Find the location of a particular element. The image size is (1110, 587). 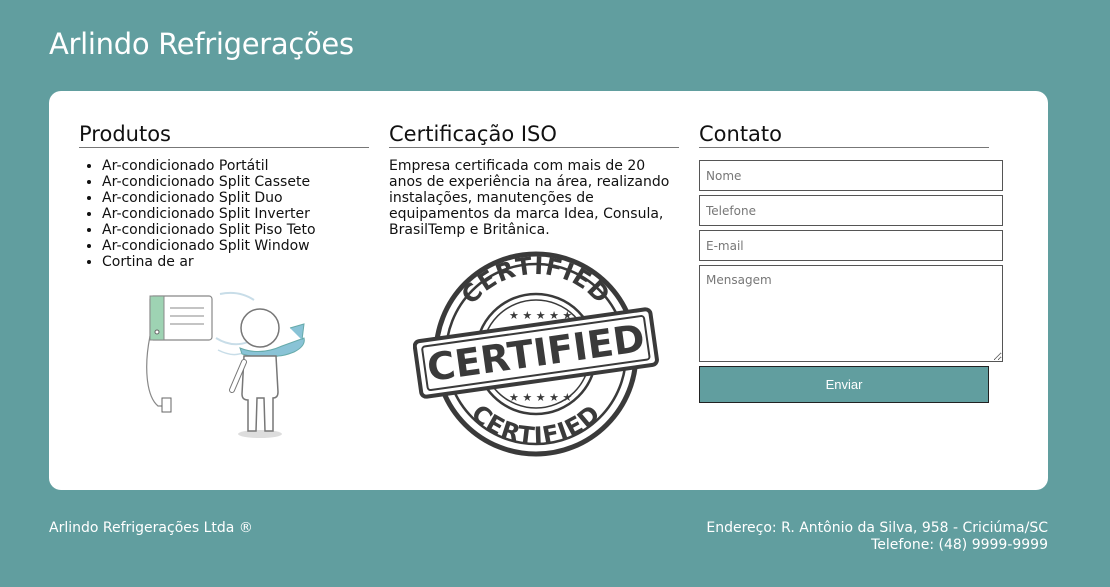

send-button: Enviar is located at coordinates (844, 384).